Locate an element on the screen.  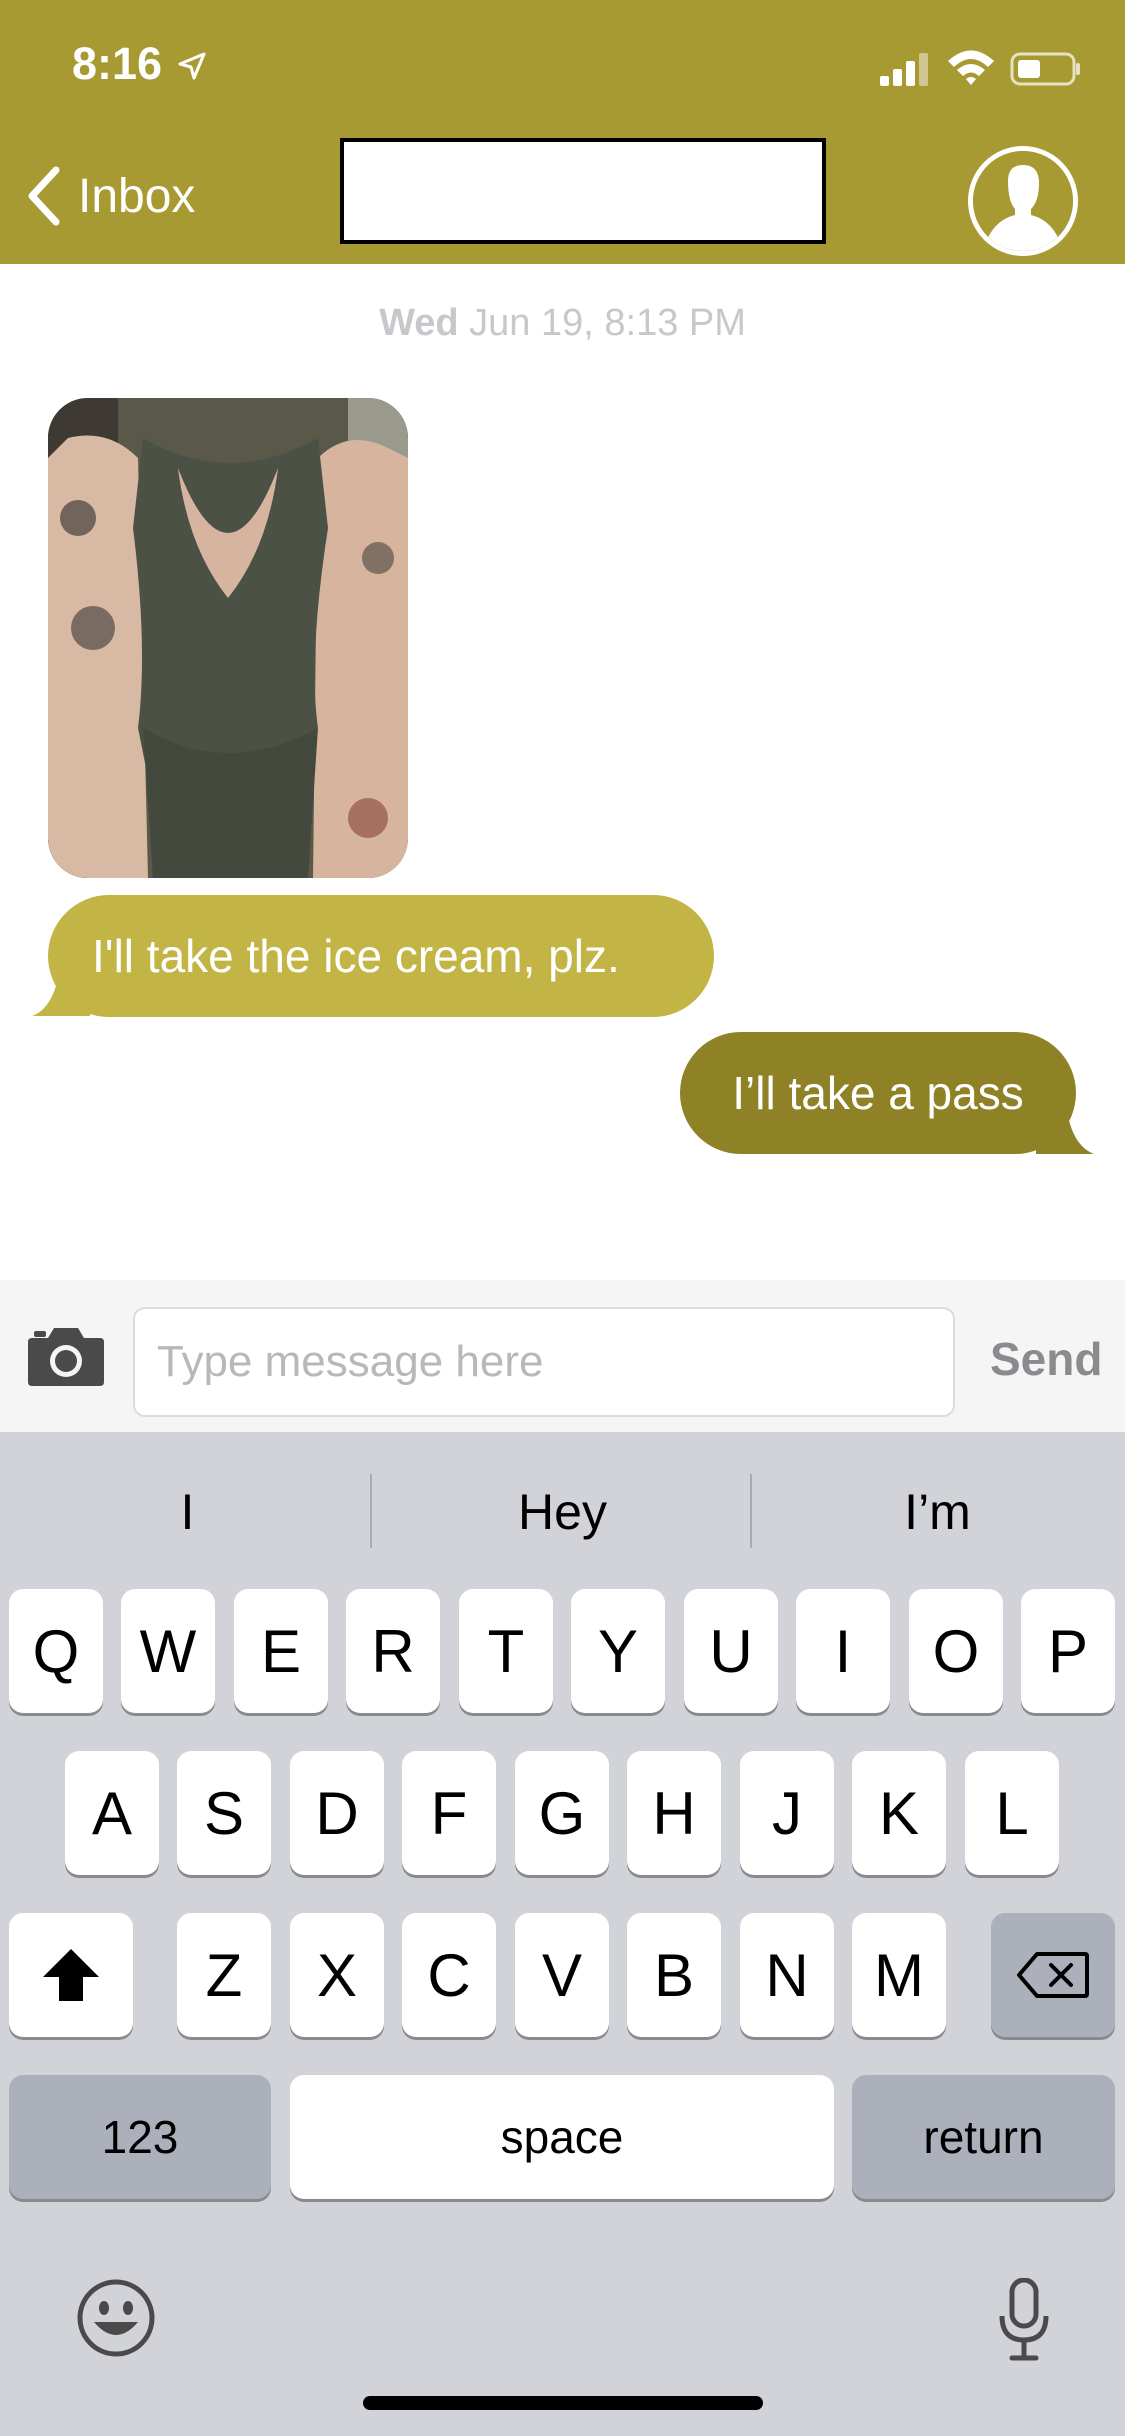
key-m: M is located at coordinates (899, 1975).